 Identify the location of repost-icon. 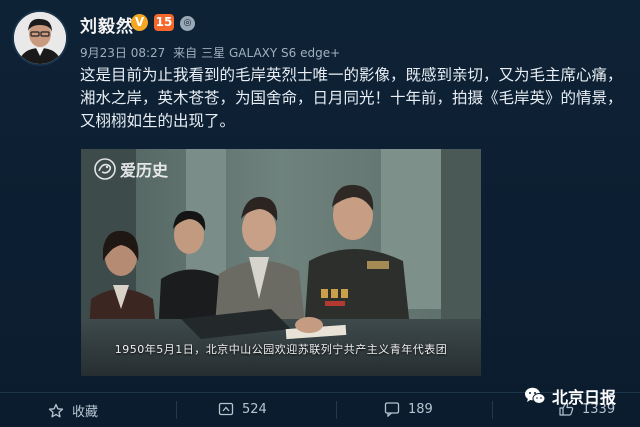
(226, 409).